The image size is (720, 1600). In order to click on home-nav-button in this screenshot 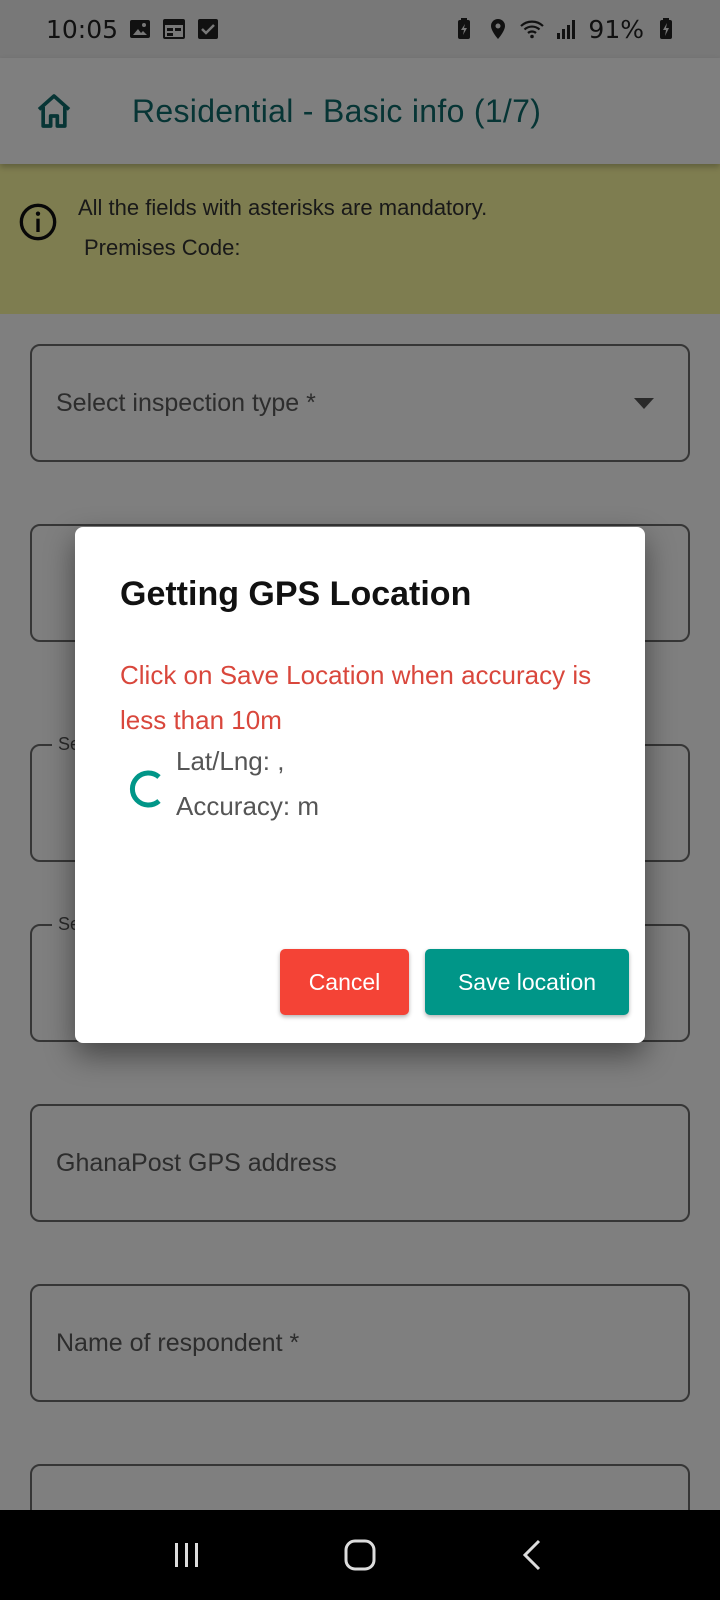, I will do `click(360, 1555)`.